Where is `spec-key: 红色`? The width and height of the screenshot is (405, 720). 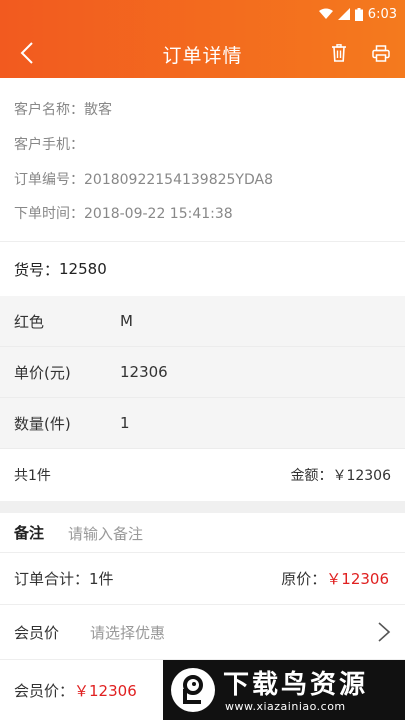
spec-key: 红色 is located at coordinates (29, 321).